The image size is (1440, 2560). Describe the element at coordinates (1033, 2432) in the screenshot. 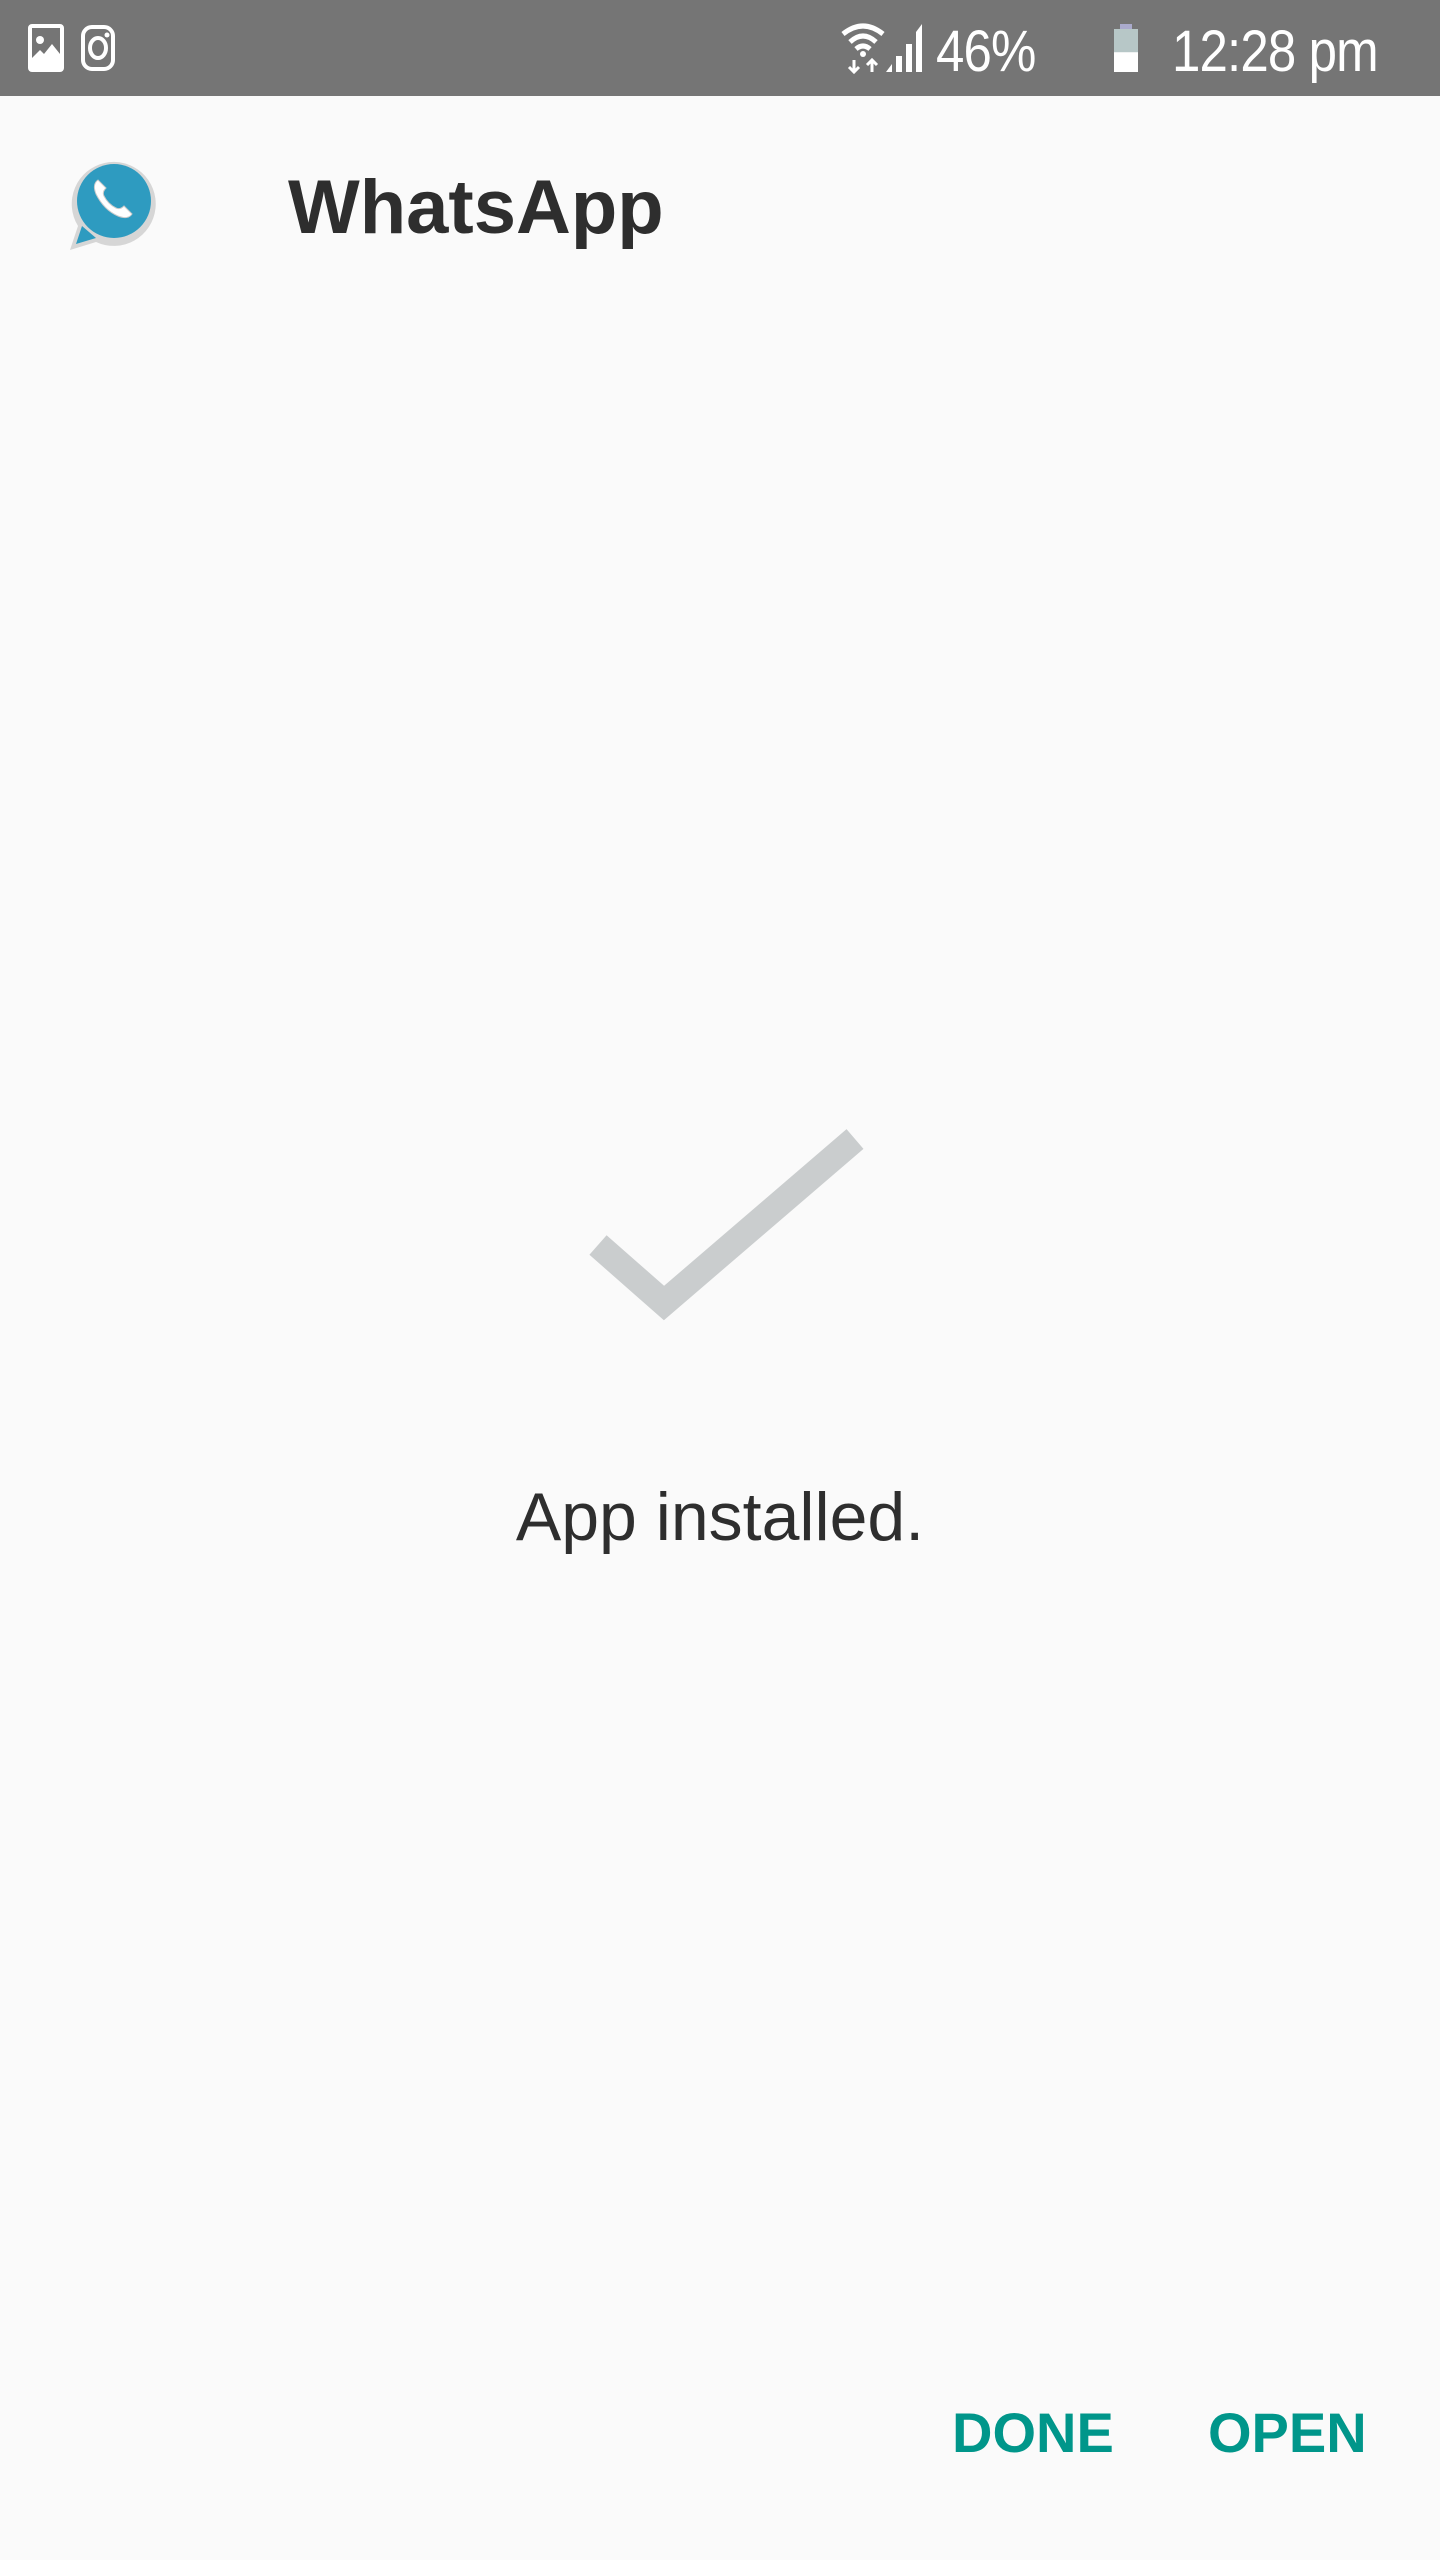

I see `done-button: DONE` at that location.